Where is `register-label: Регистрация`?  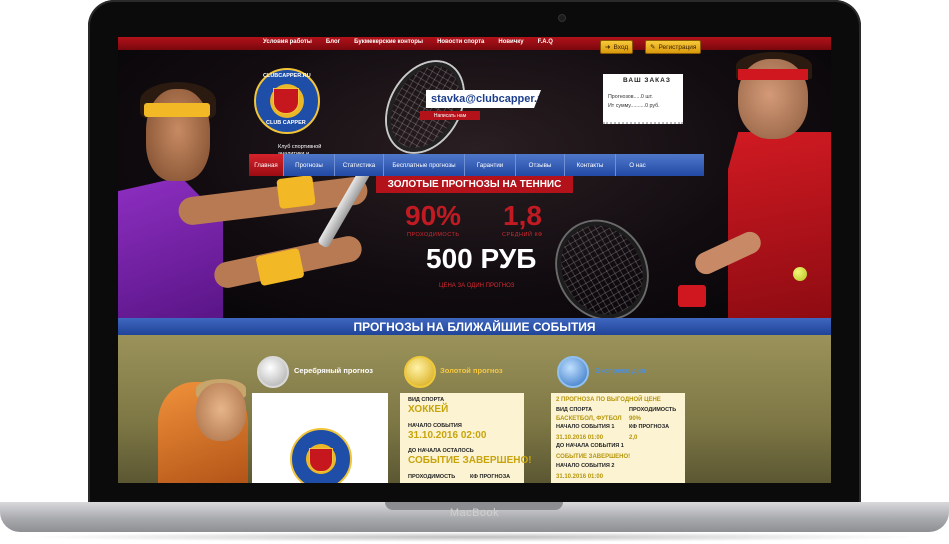
register-label: Регистрация is located at coordinates (677, 47).